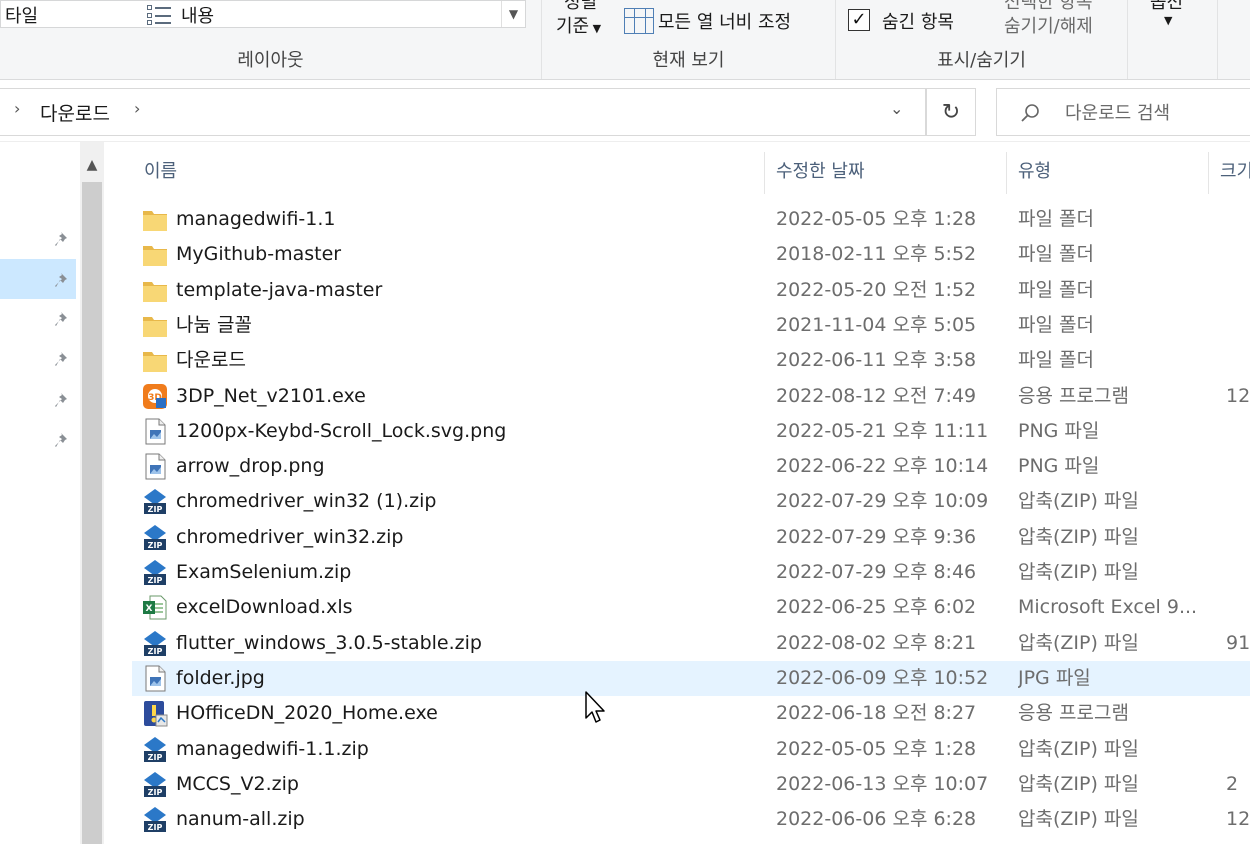 The width and height of the screenshot is (1250, 844). What do you see at coordinates (896, 108) in the screenshot?
I see `address-history-dropdown-icon: ⌄` at bounding box center [896, 108].